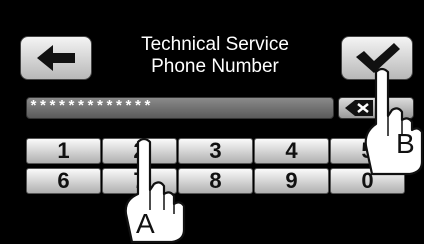 The height and width of the screenshot is (244, 424). I want to click on back-button, so click(56, 58).